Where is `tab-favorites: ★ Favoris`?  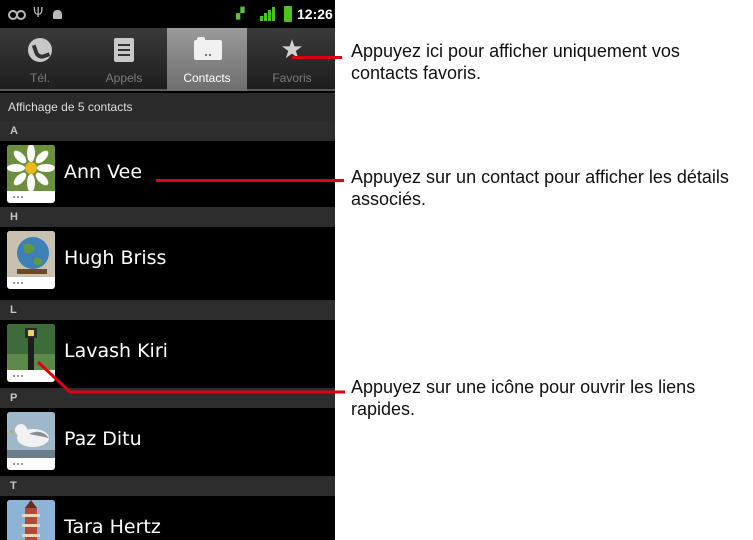 tab-favorites: ★ Favoris is located at coordinates (292, 59).